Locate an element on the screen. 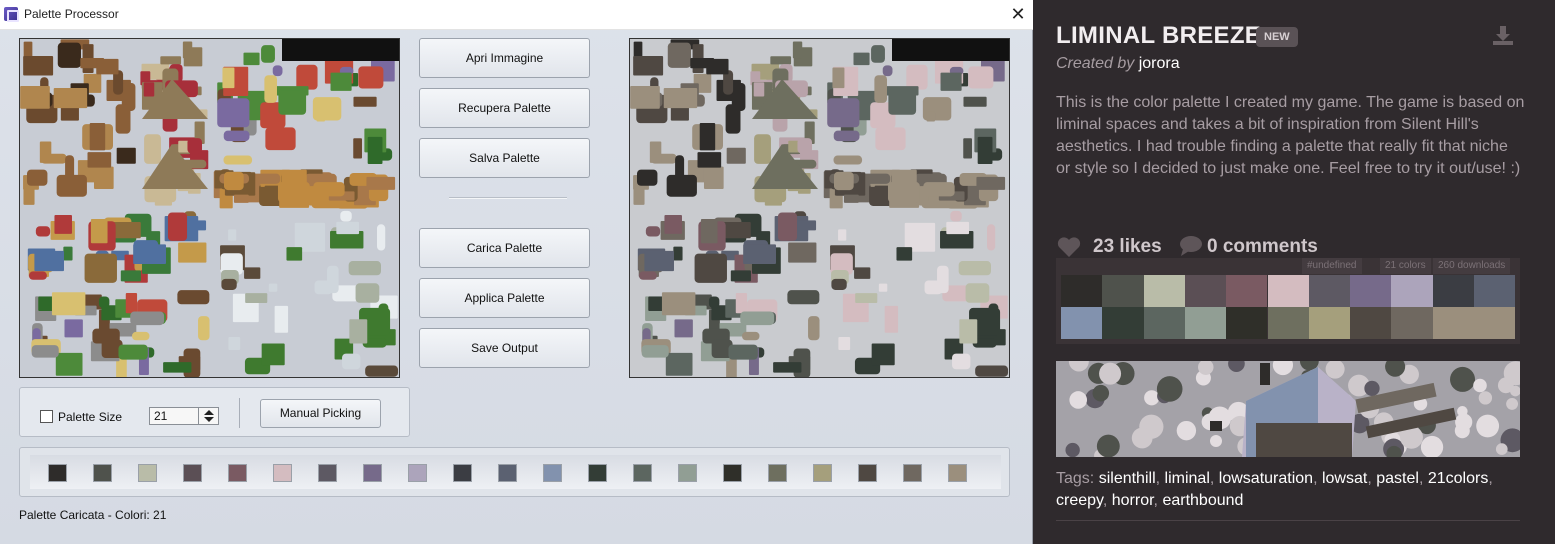 The width and height of the screenshot is (1555, 544). palette-size-checkbox is located at coordinates (46, 416).